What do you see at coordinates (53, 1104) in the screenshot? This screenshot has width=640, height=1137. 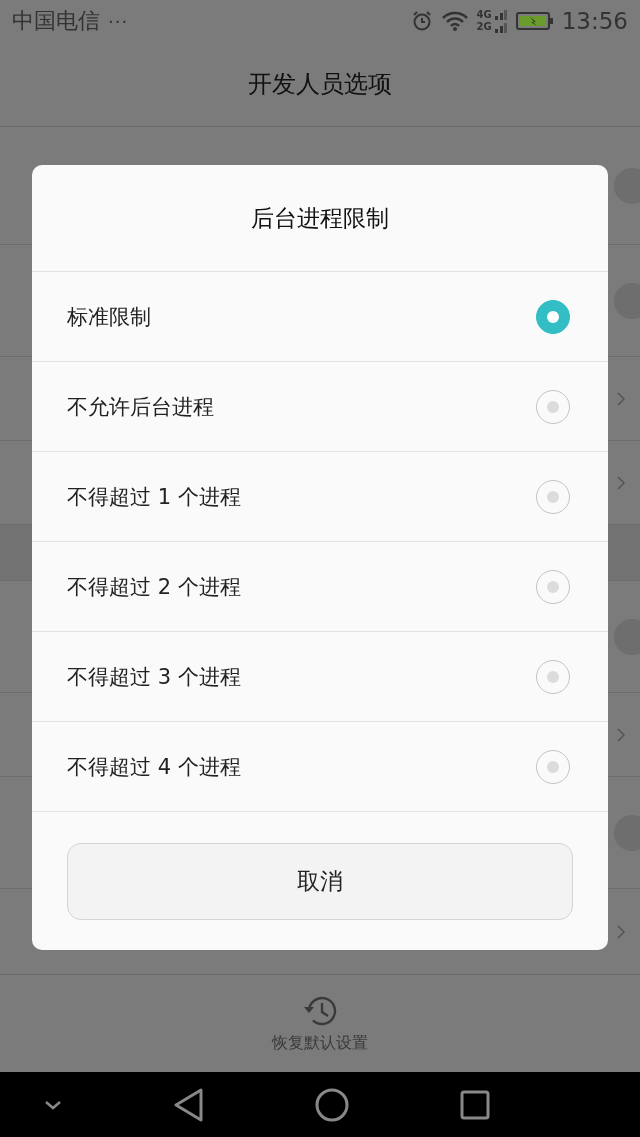 I see `chevron-down-icon` at bounding box center [53, 1104].